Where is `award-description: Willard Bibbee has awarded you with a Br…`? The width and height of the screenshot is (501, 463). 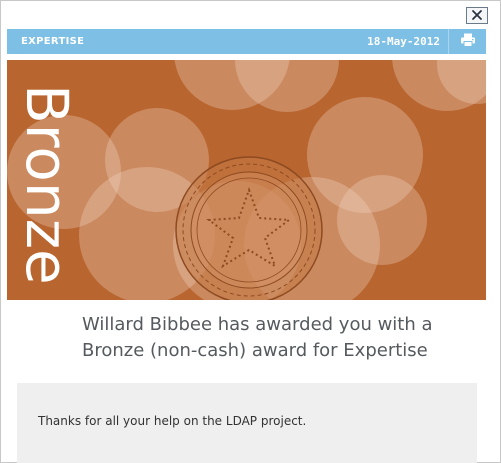
award-description: Willard Bibbee has awarded you with a Br… is located at coordinates (282, 338).